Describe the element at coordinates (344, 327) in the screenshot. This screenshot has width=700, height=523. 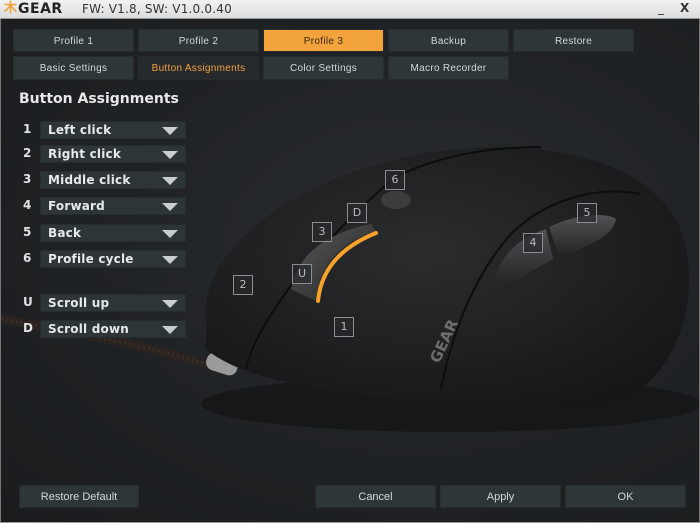
I see `marker-button-1: 1` at that location.